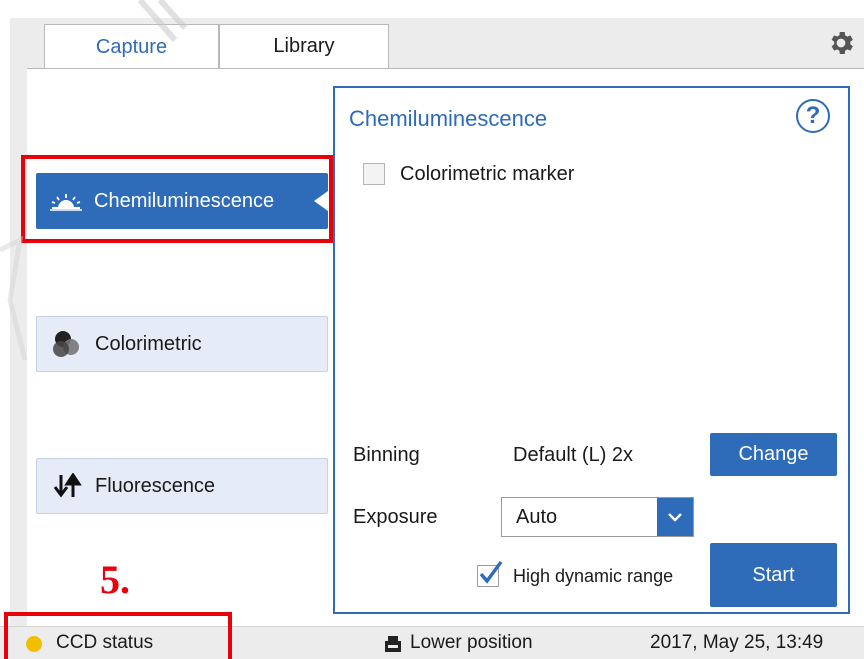  Describe the element at coordinates (813, 116) in the screenshot. I see `help-button: ?` at that location.